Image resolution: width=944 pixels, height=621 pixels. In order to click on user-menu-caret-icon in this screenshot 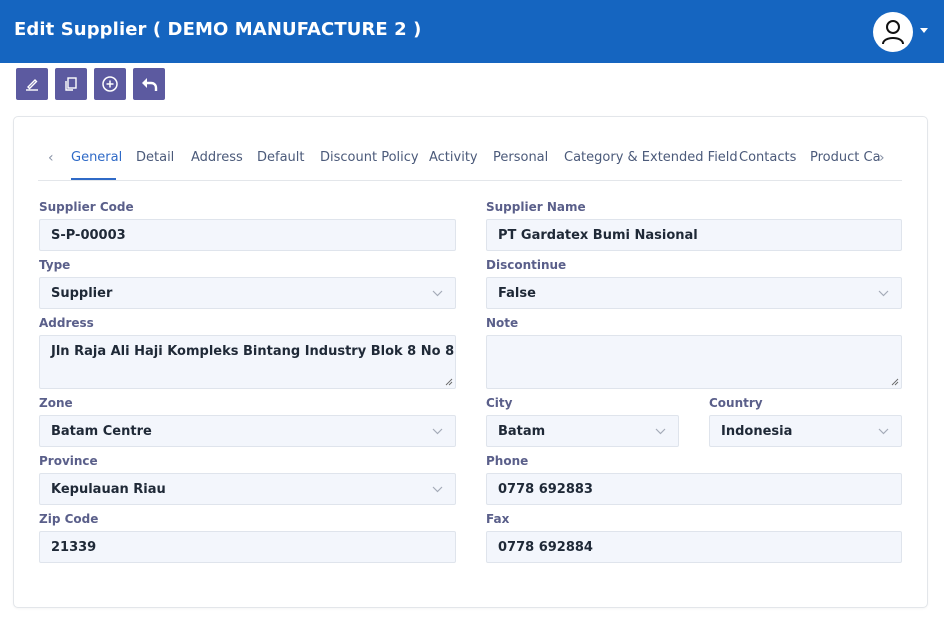, I will do `click(924, 30)`.